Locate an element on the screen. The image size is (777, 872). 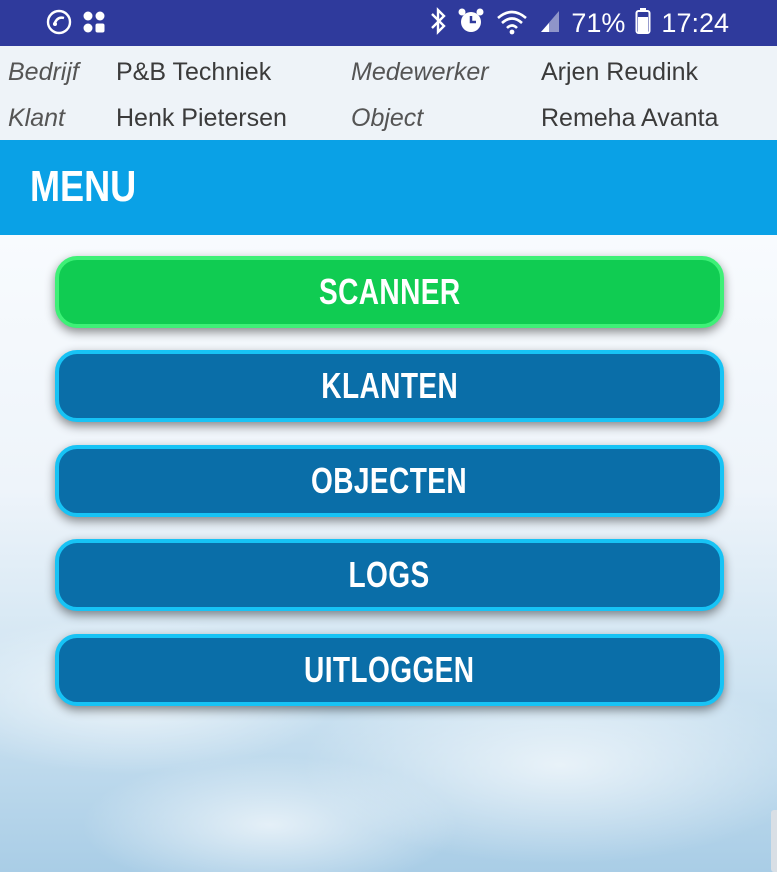
objecten-button-label: OBJECTEN is located at coordinates (389, 480).